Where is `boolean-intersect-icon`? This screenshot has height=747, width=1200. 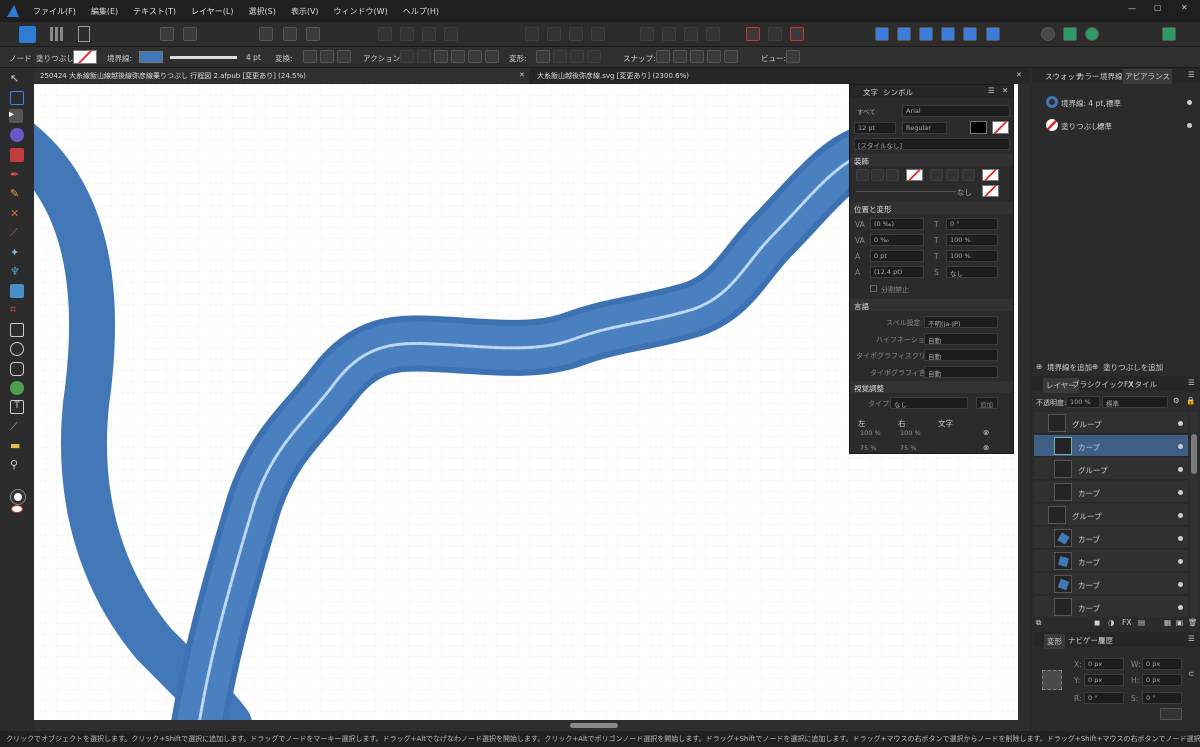 boolean-intersect-icon is located at coordinates (691, 34).